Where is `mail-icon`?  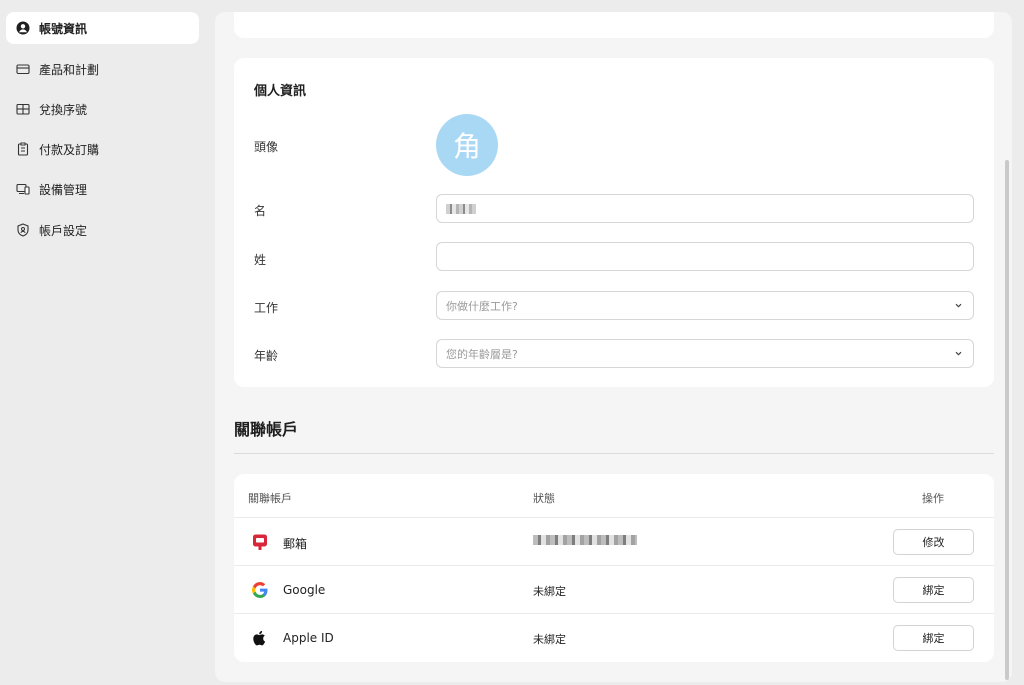 mail-icon is located at coordinates (260, 542).